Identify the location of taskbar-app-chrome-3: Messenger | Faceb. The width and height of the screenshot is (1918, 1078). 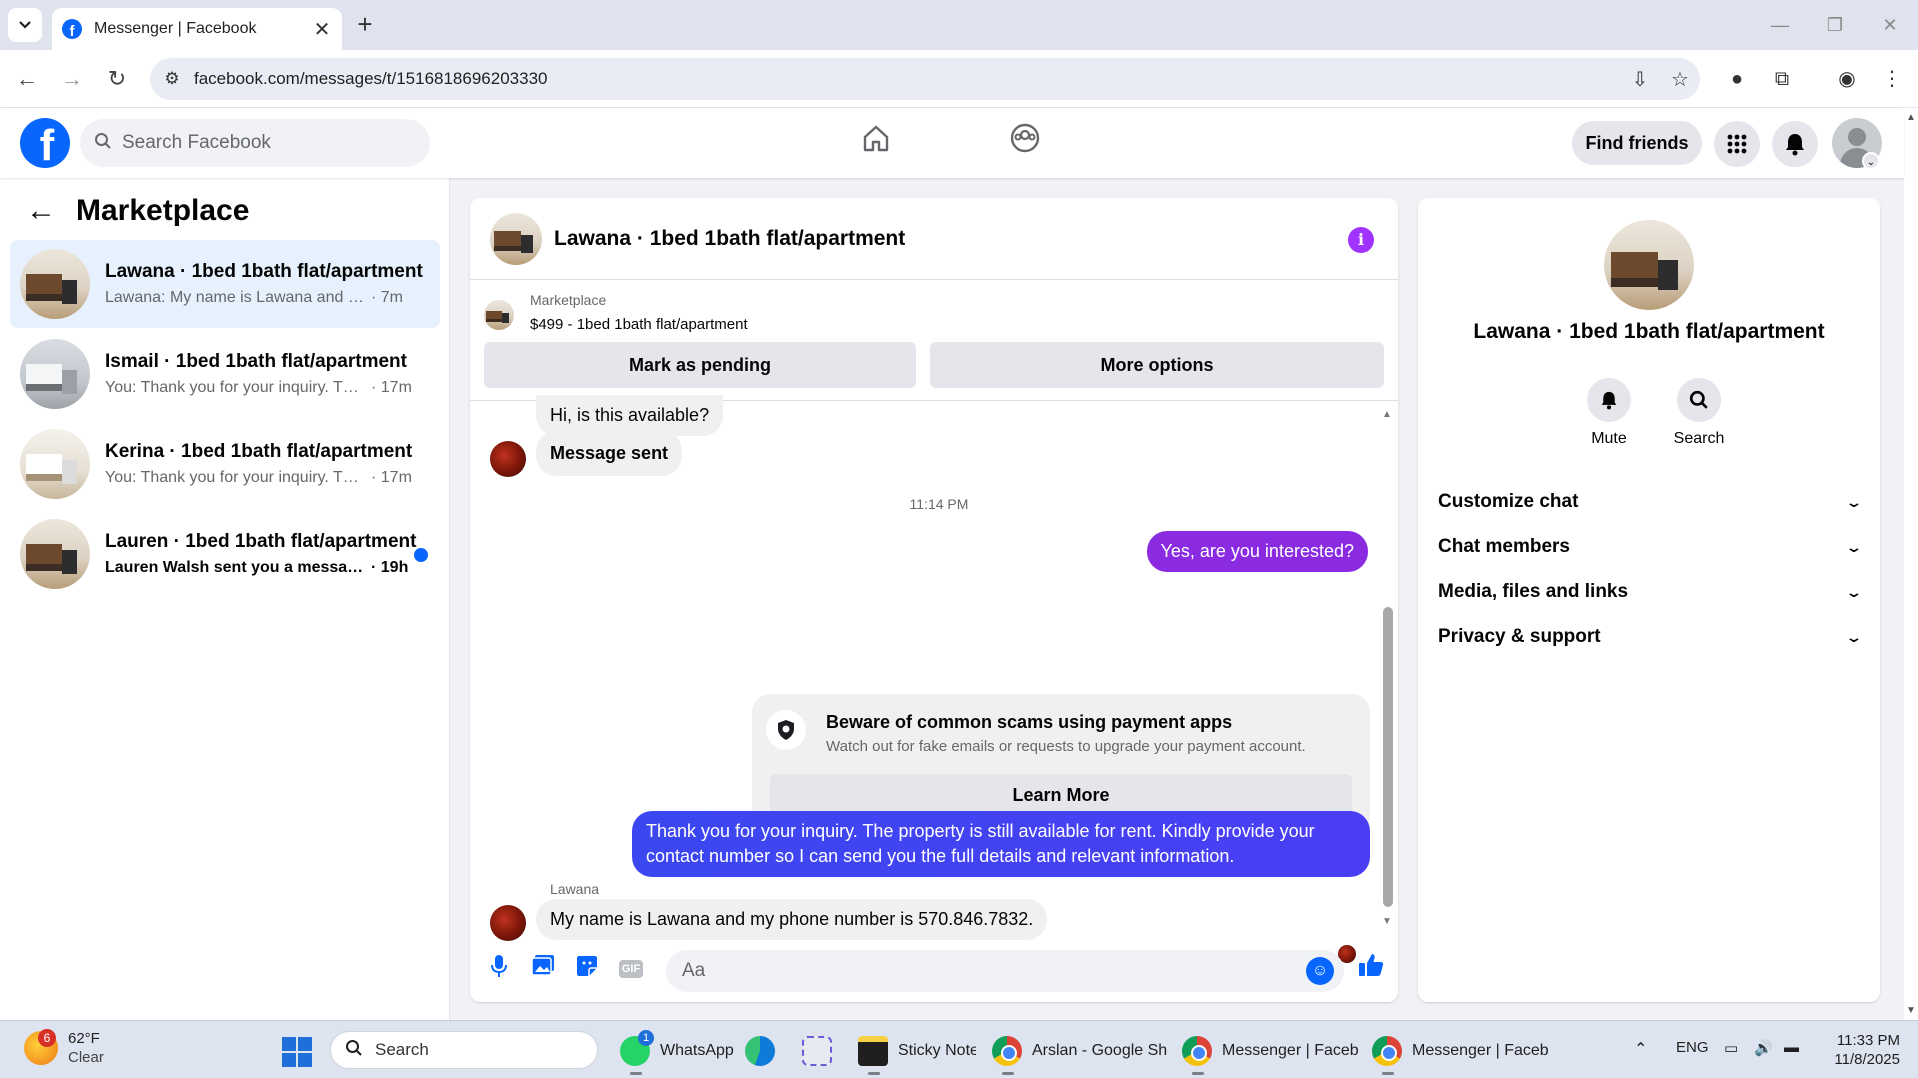
(1460, 1053).